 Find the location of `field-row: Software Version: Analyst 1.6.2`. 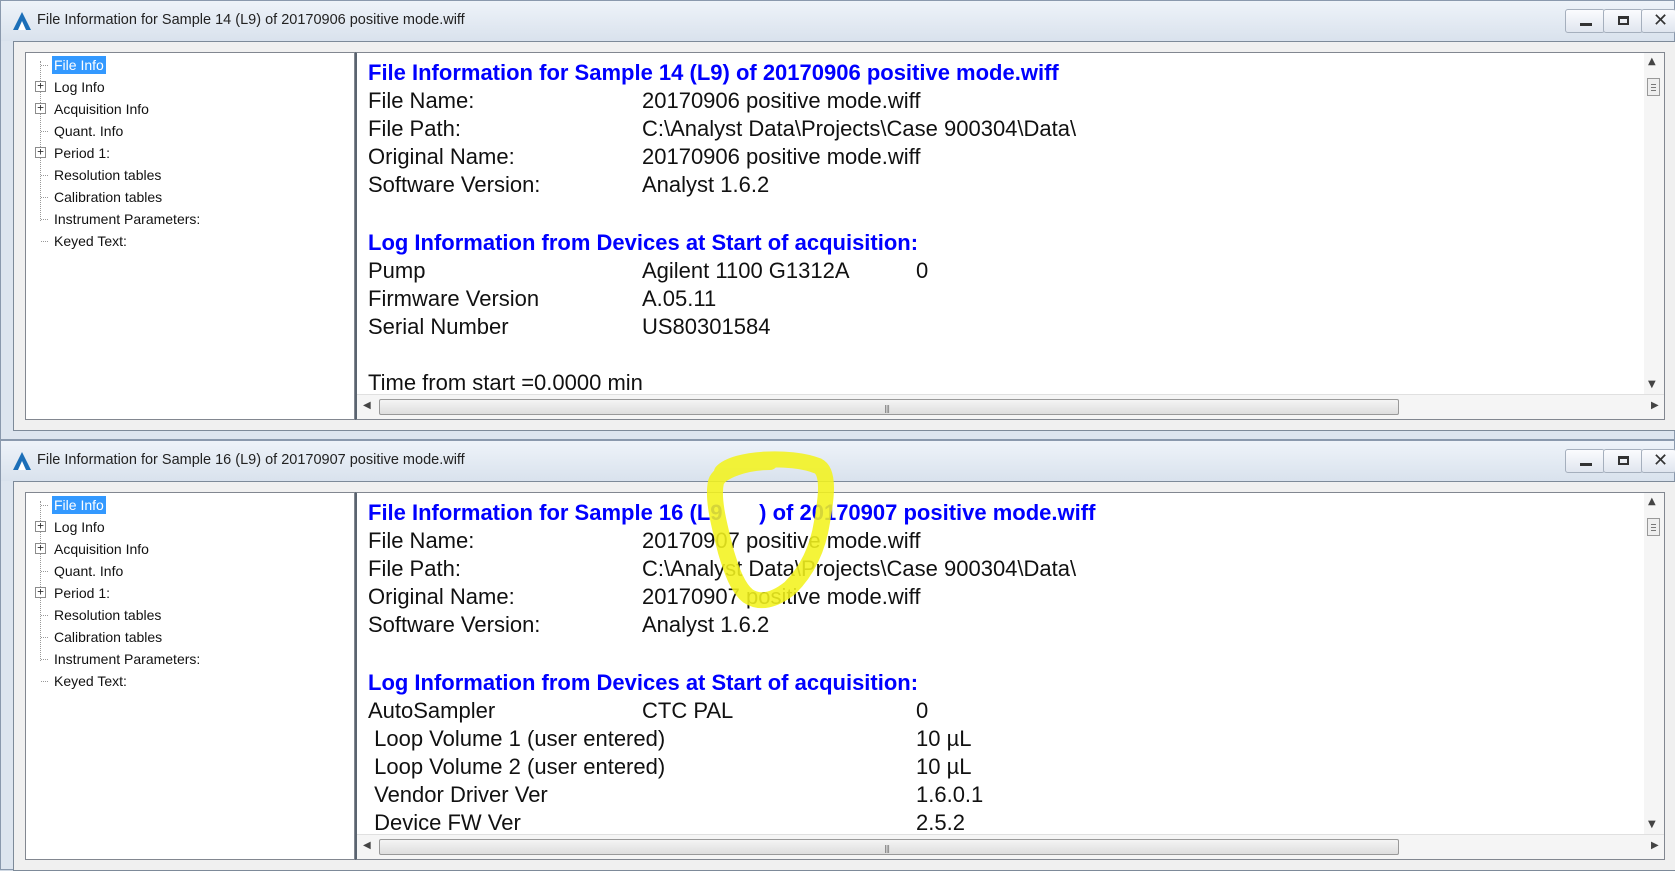

field-row: Software Version: Analyst 1.6.2 is located at coordinates (568, 185).